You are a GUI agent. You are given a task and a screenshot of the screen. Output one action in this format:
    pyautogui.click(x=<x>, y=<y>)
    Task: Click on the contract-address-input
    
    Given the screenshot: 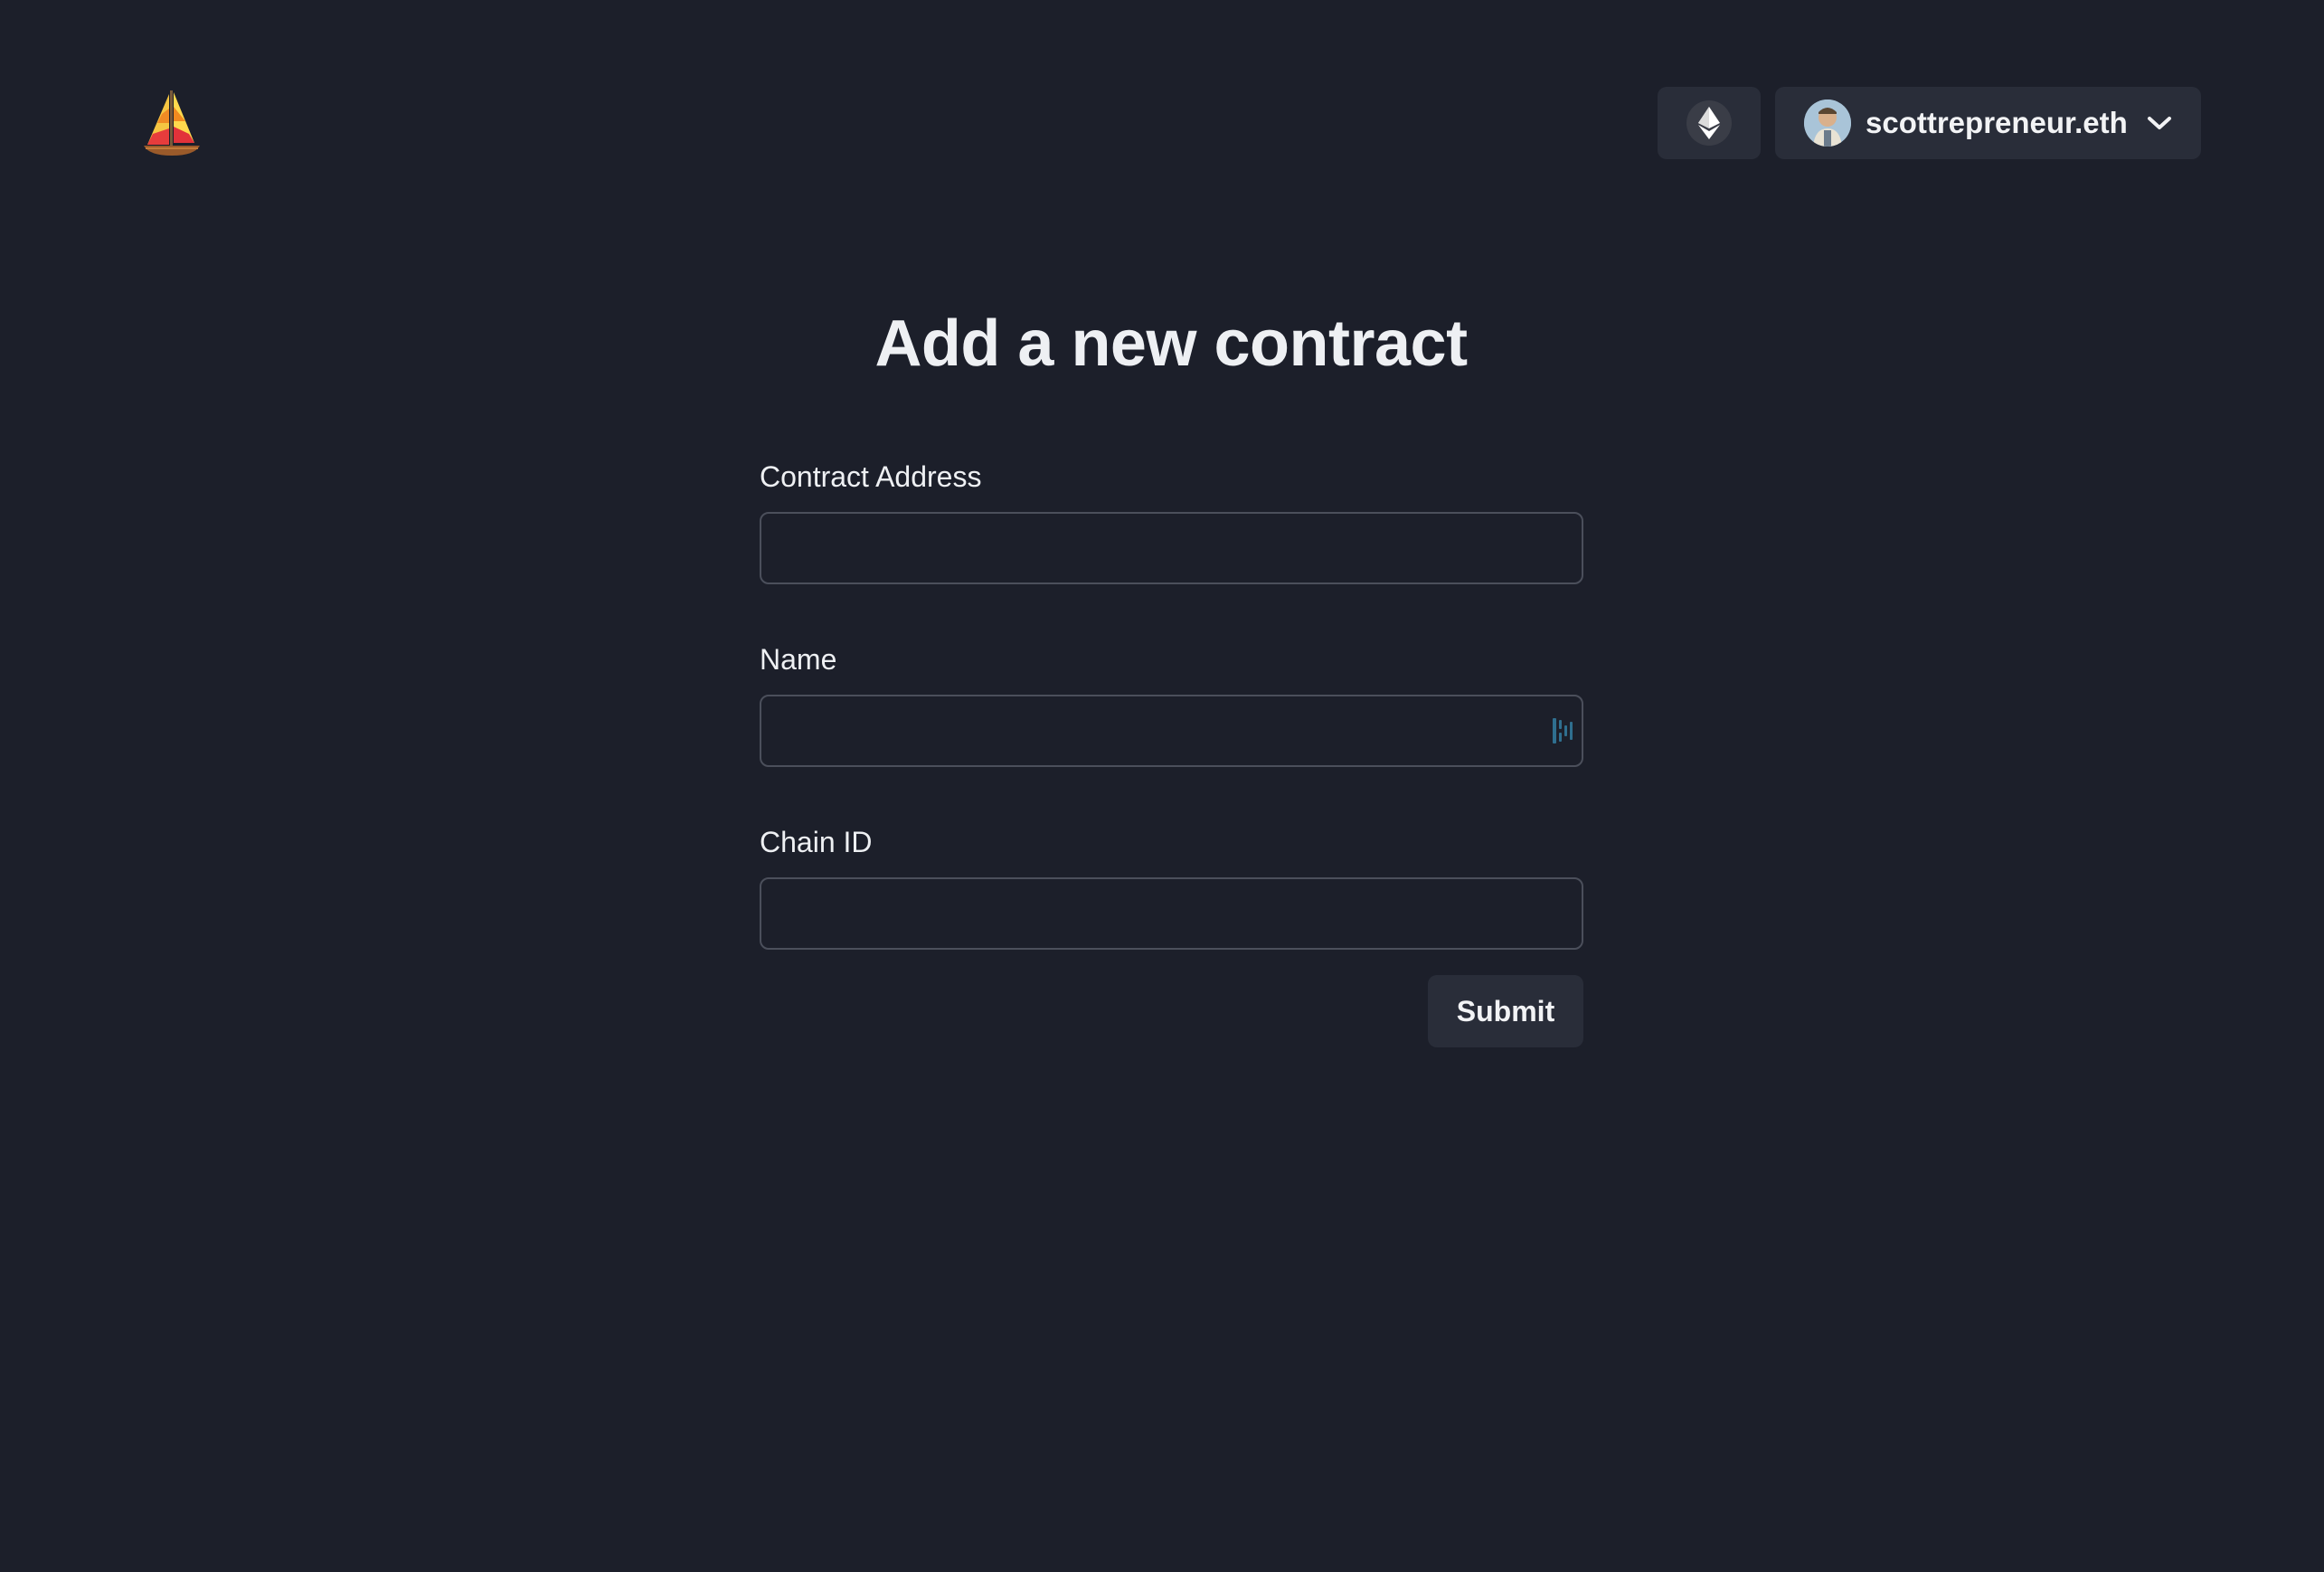 What is the action you would take?
    pyautogui.click(x=1172, y=548)
    